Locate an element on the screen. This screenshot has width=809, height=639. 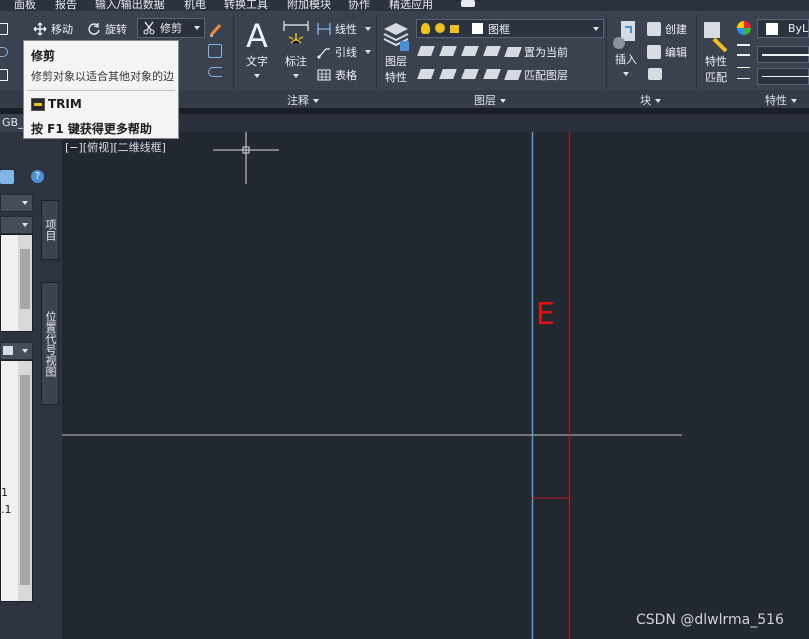
menu-report: 报告 is located at coordinates (66, 5).